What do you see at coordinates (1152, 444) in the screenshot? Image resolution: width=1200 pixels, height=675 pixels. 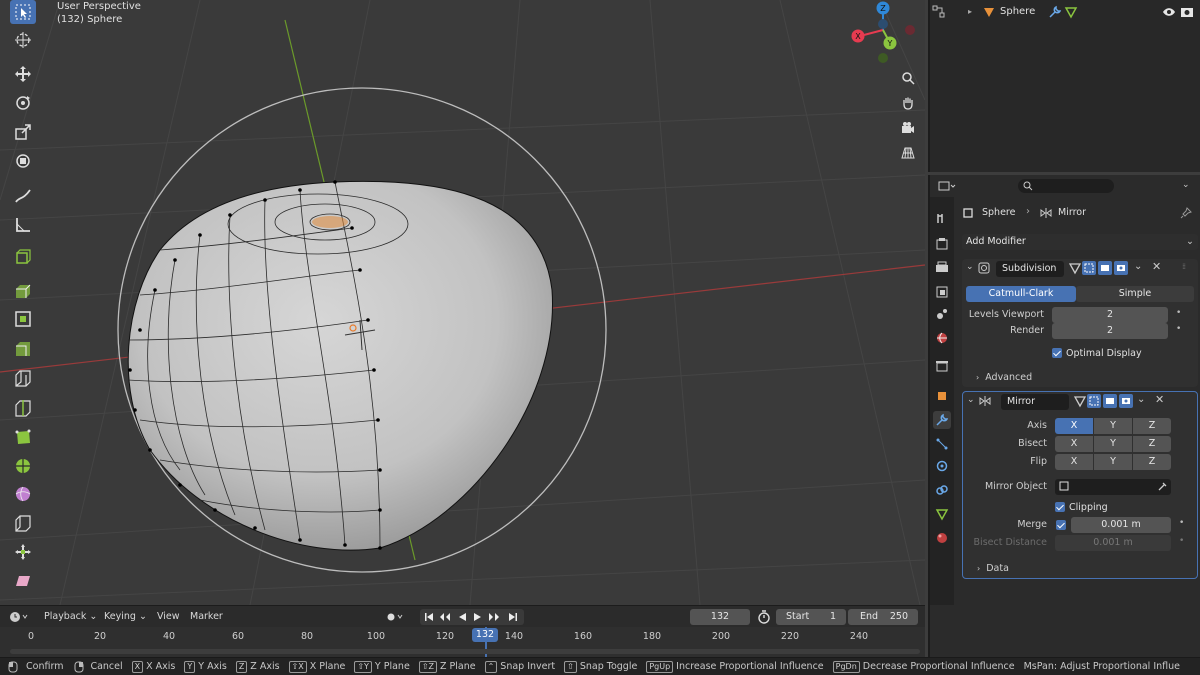 I see `bisect-z-toggle: Z` at bounding box center [1152, 444].